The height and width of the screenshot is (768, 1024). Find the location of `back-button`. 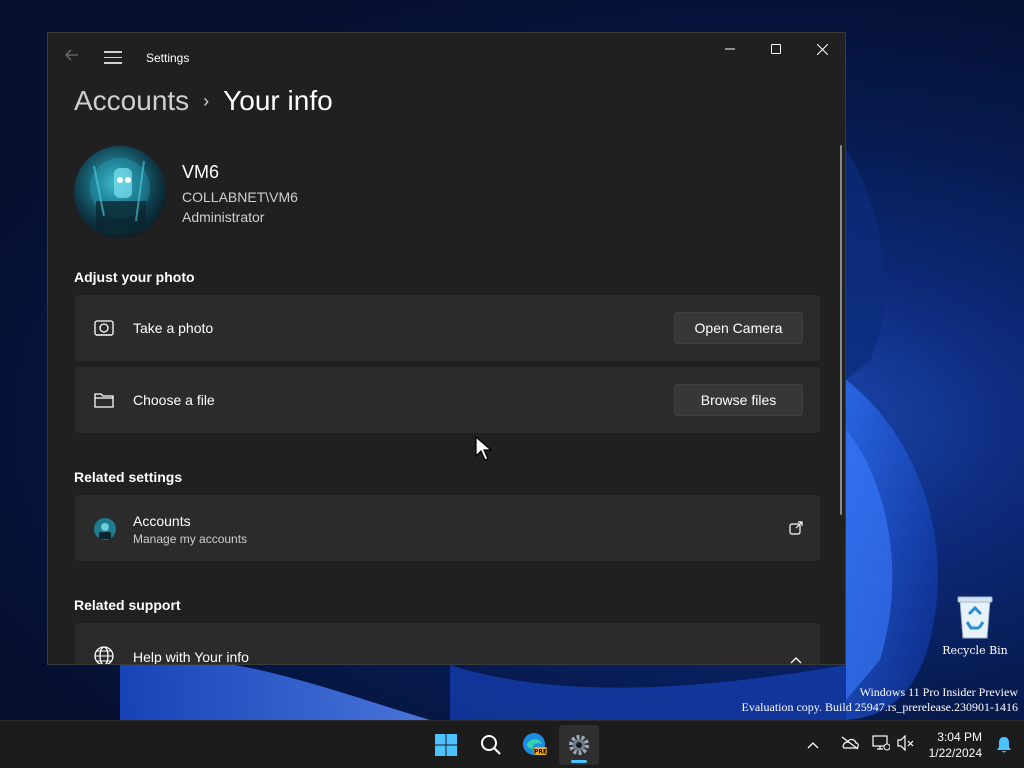

back-button is located at coordinates (72, 57).